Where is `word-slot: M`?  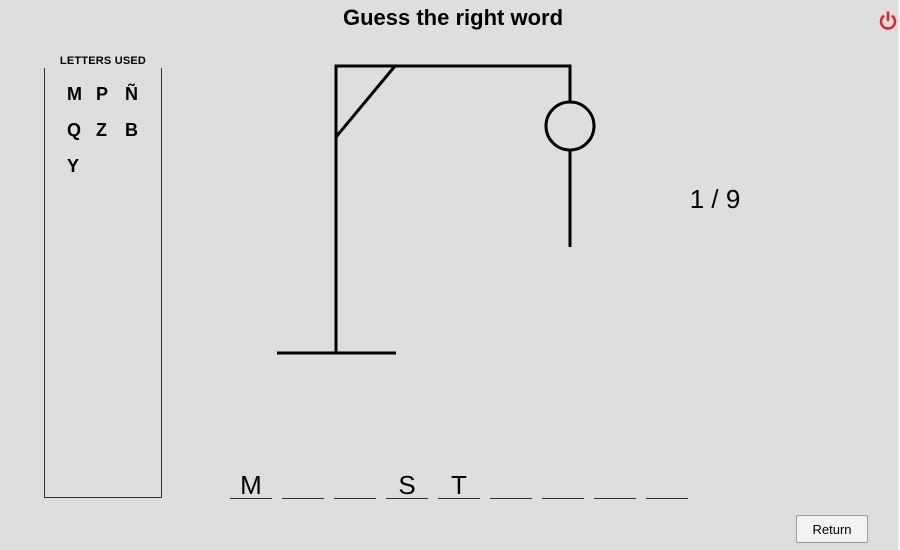
word-slot: M is located at coordinates (251, 485).